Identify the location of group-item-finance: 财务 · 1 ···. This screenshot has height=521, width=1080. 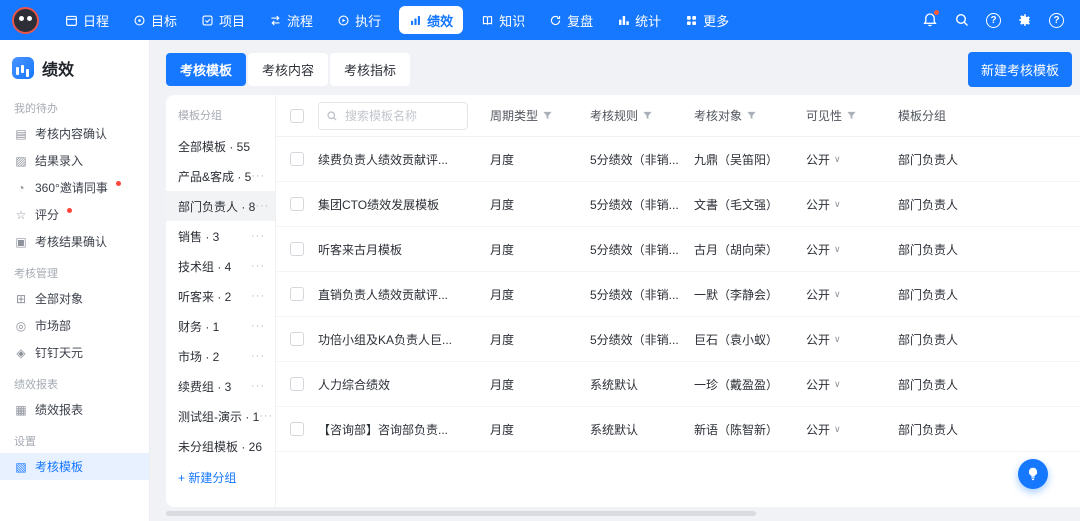
(220, 326).